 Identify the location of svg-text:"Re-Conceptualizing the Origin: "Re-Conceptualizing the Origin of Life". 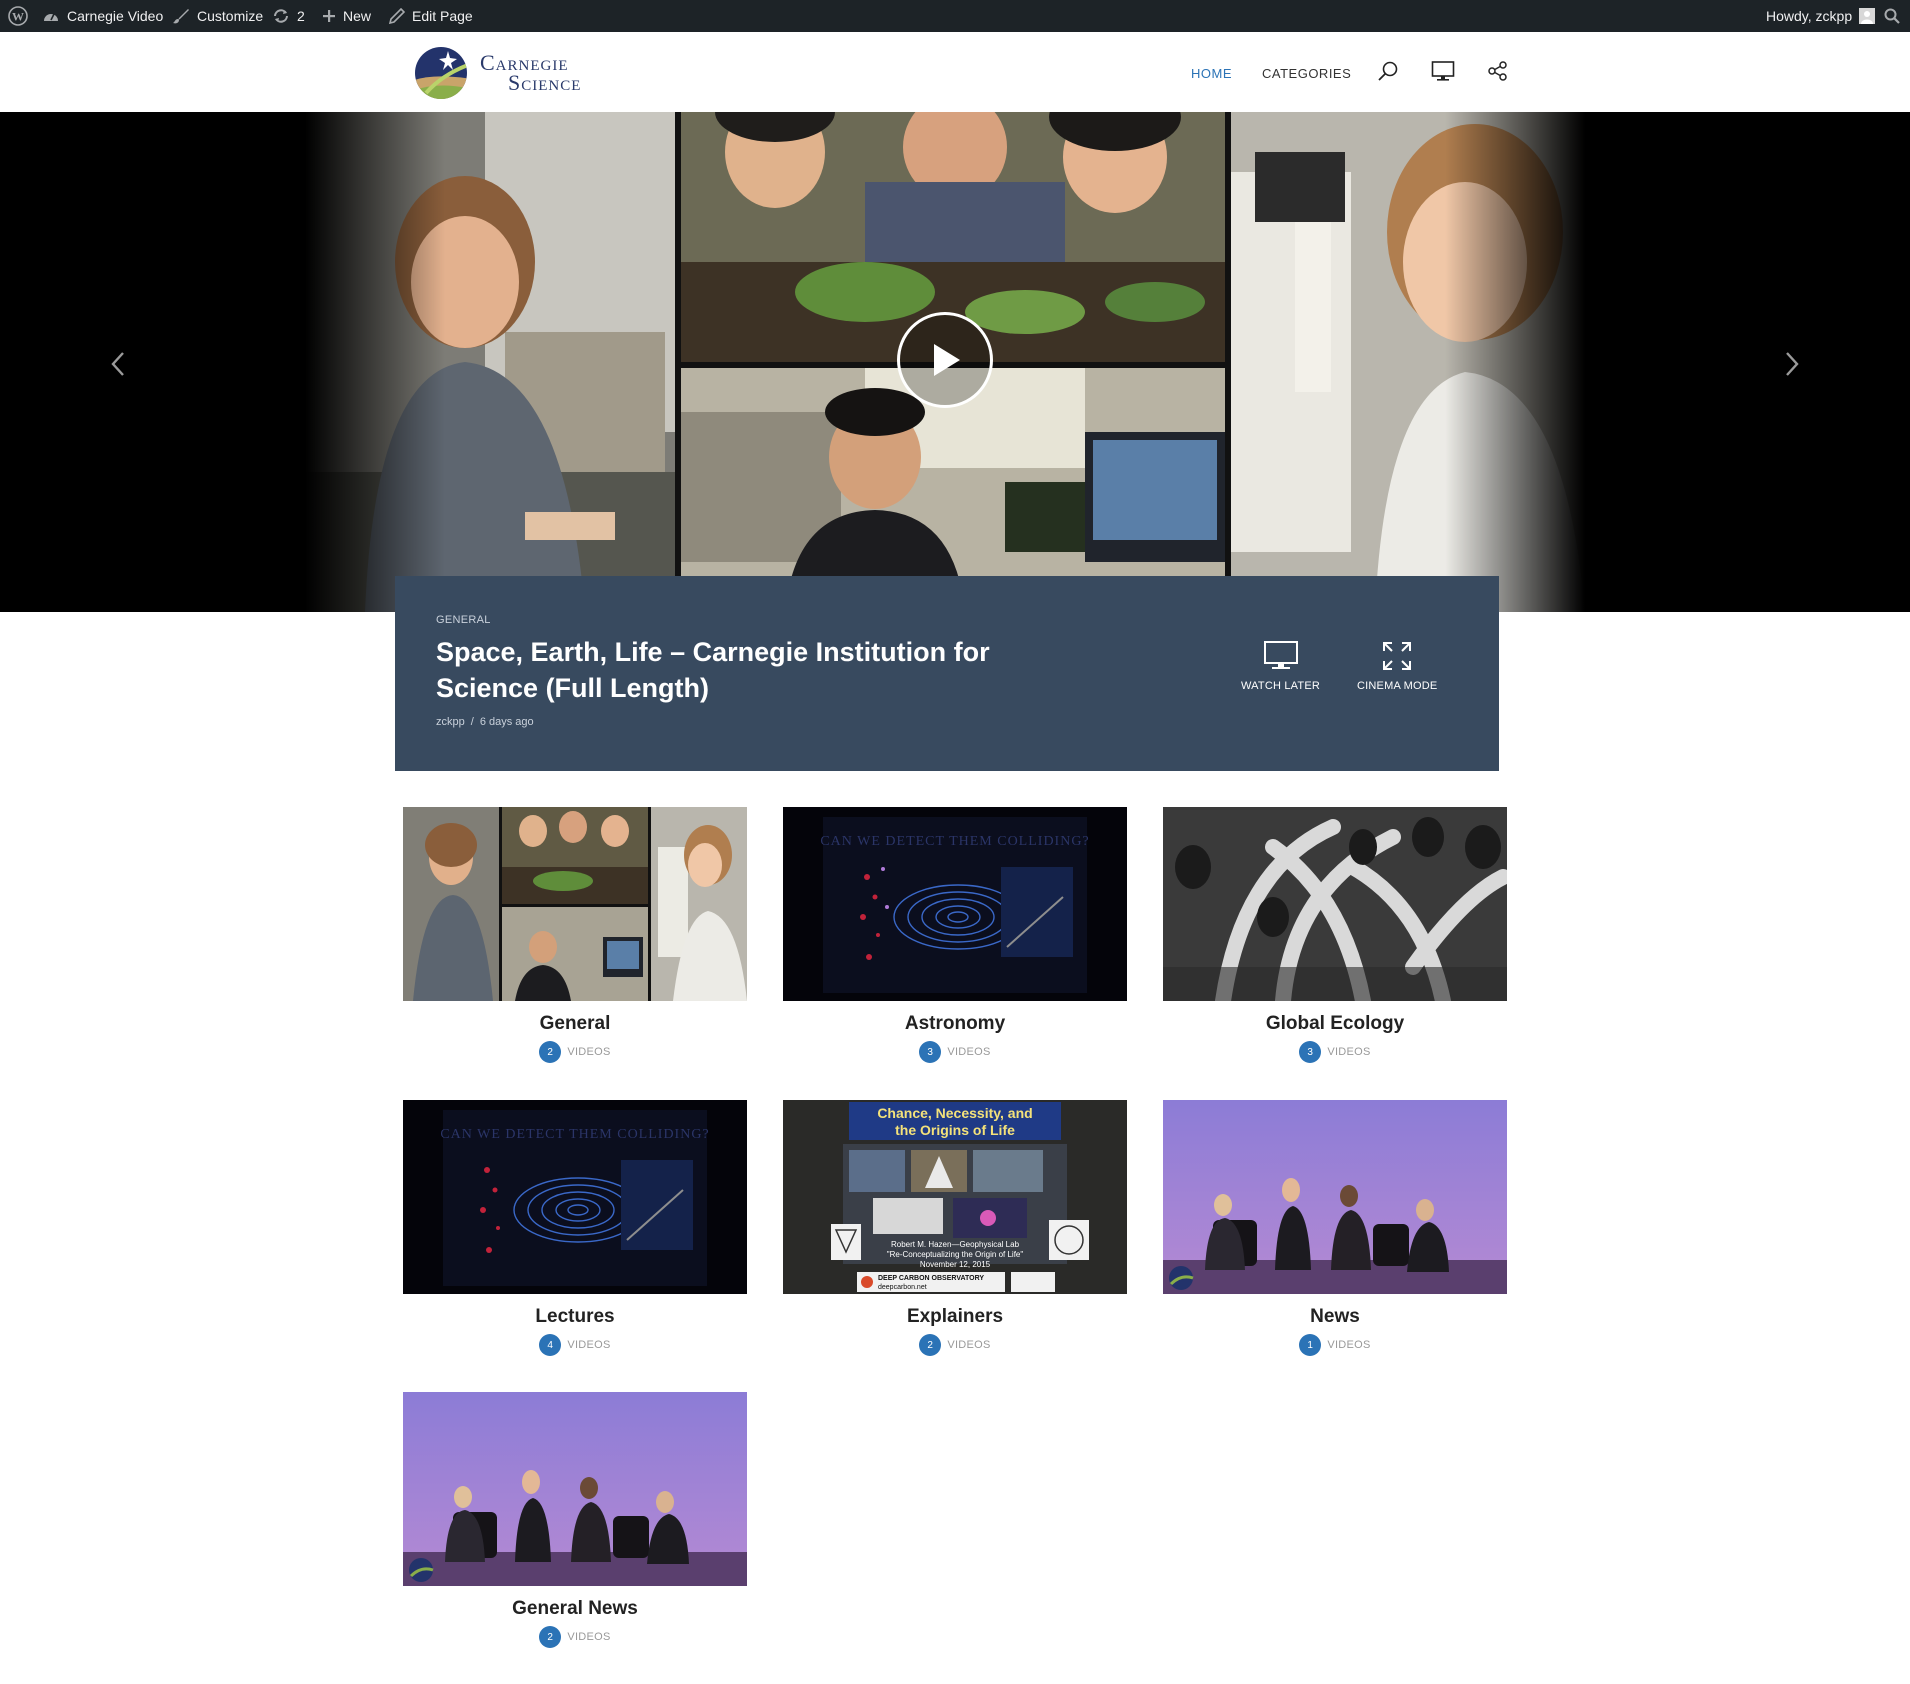
(955, 1254).